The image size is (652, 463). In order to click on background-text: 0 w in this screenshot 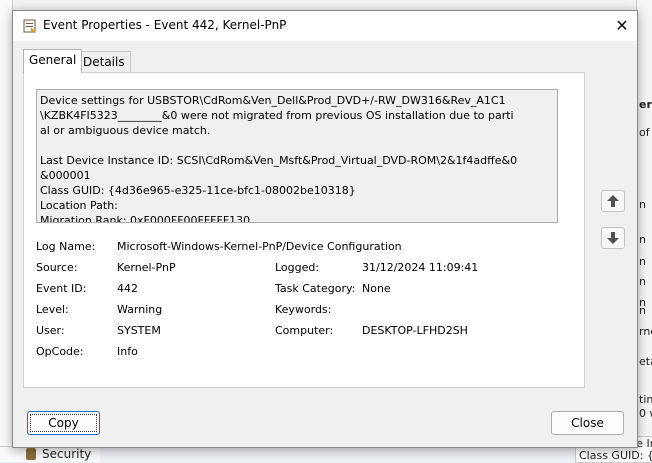, I will do `click(645, 413)`.